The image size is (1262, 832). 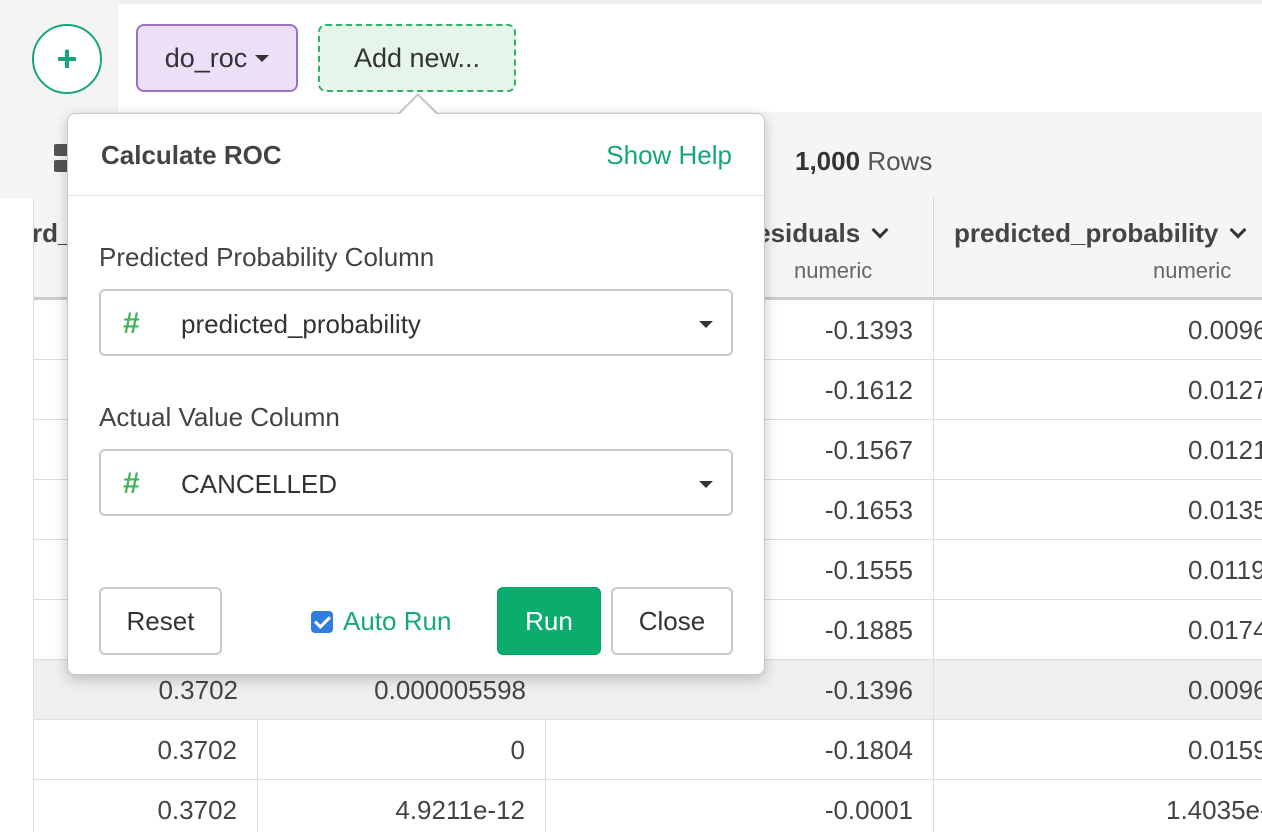 I want to click on run-label: Run, so click(x=549, y=620).